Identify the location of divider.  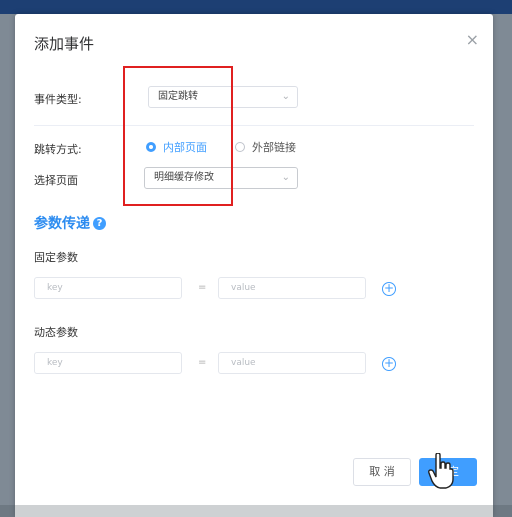
(254, 125).